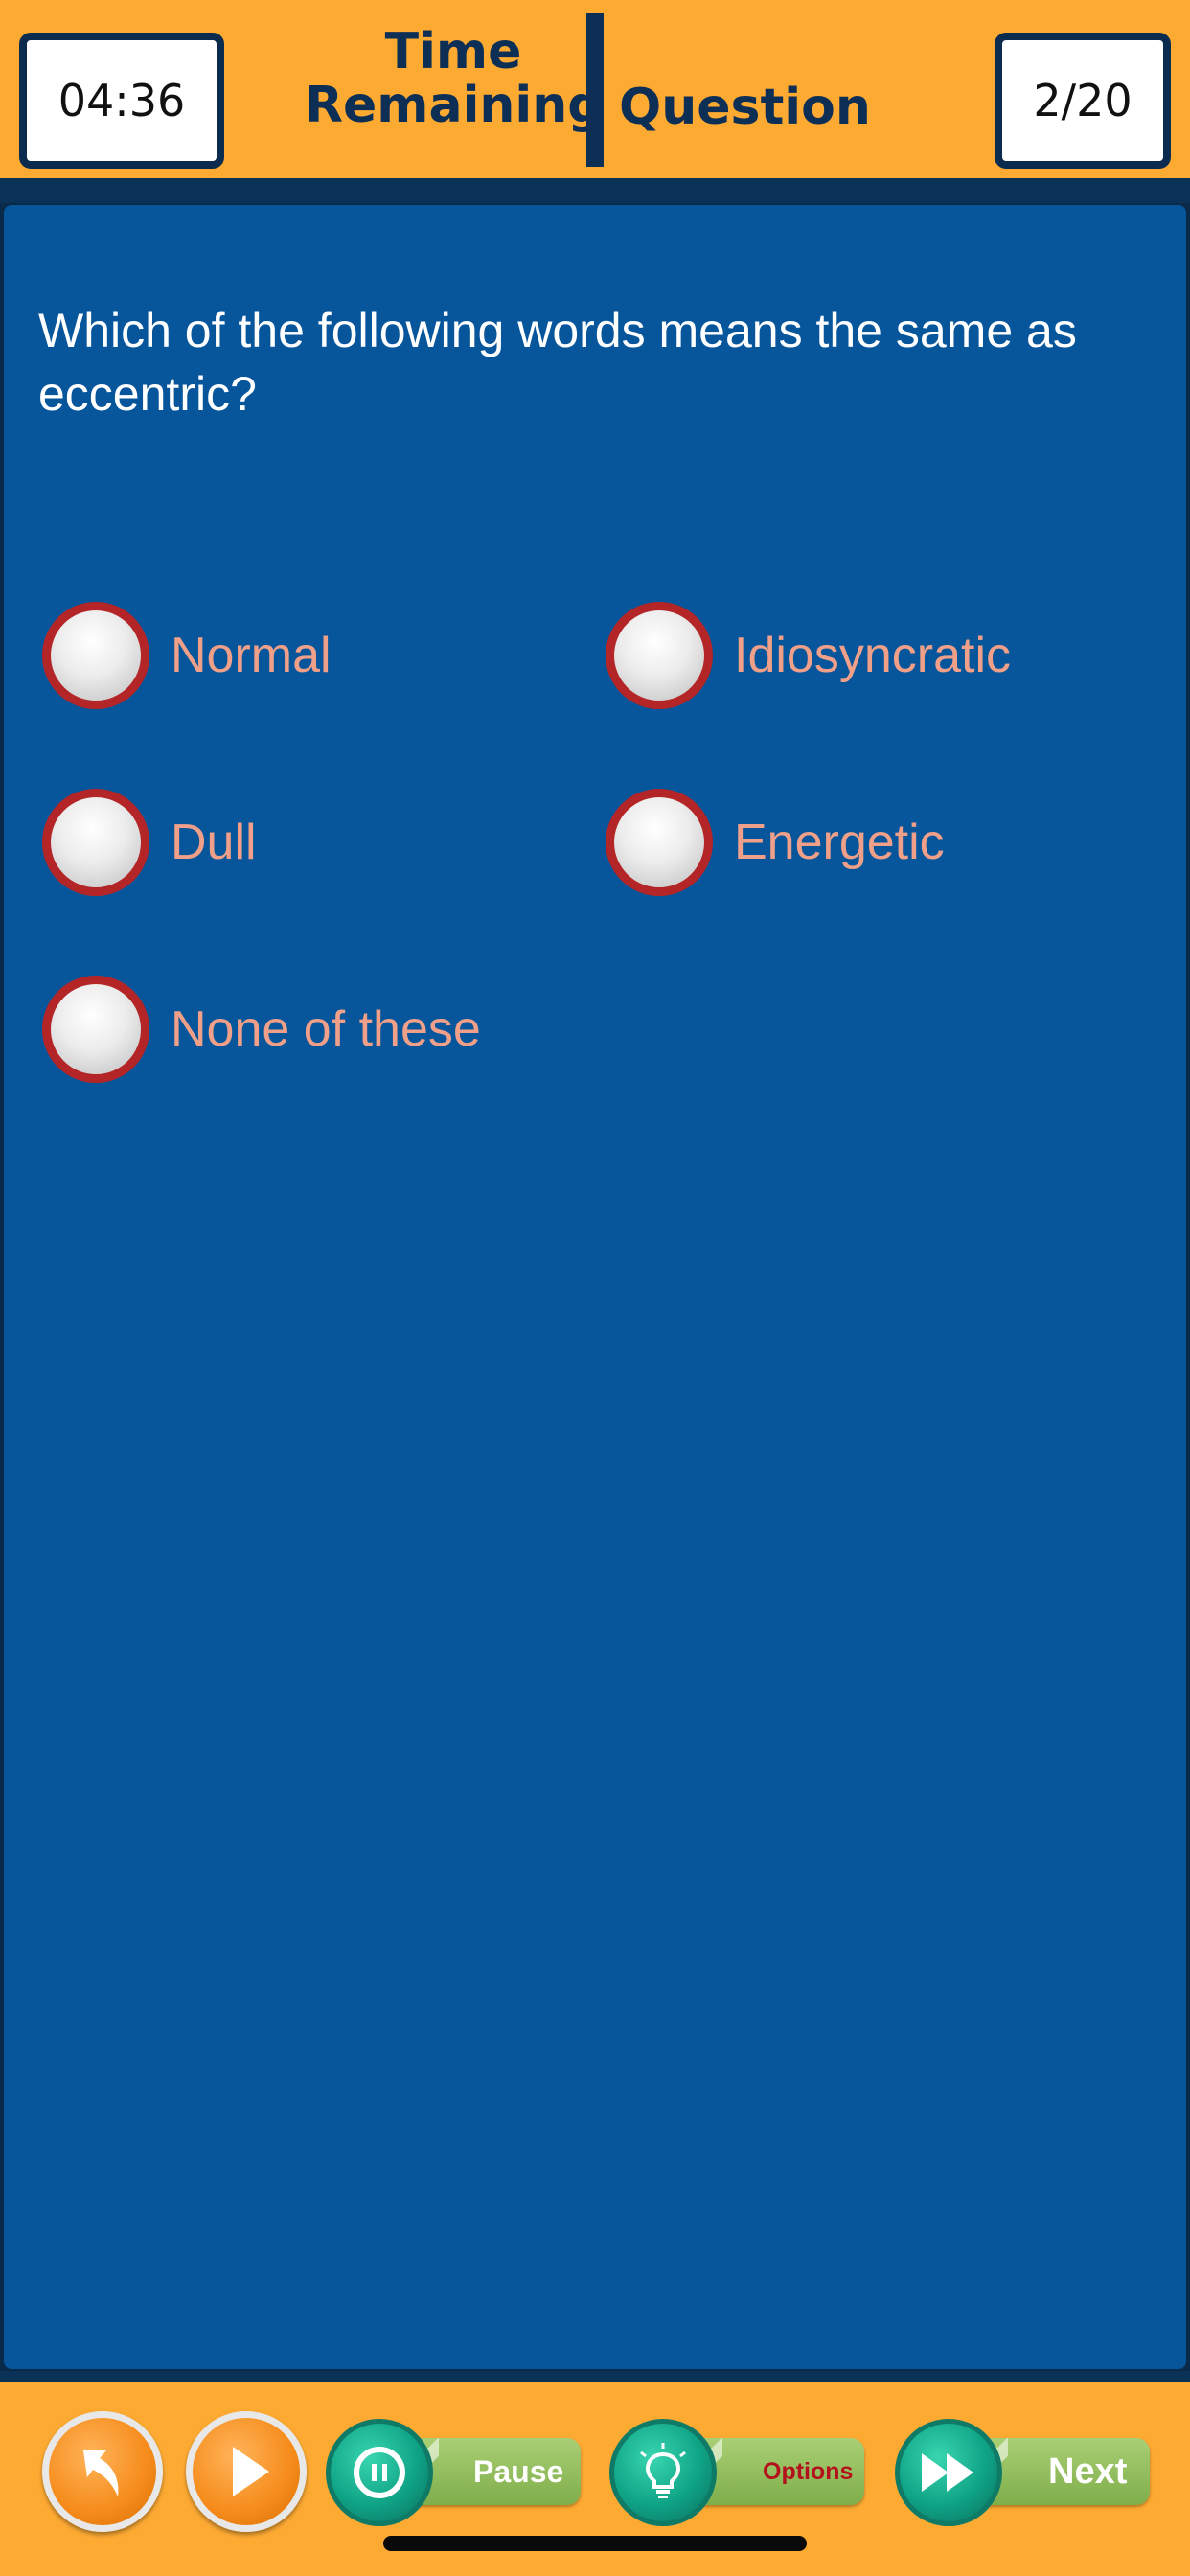 The height and width of the screenshot is (2576, 1190). Describe the element at coordinates (595, 2543) in the screenshot. I see `home-indicator` at that location.